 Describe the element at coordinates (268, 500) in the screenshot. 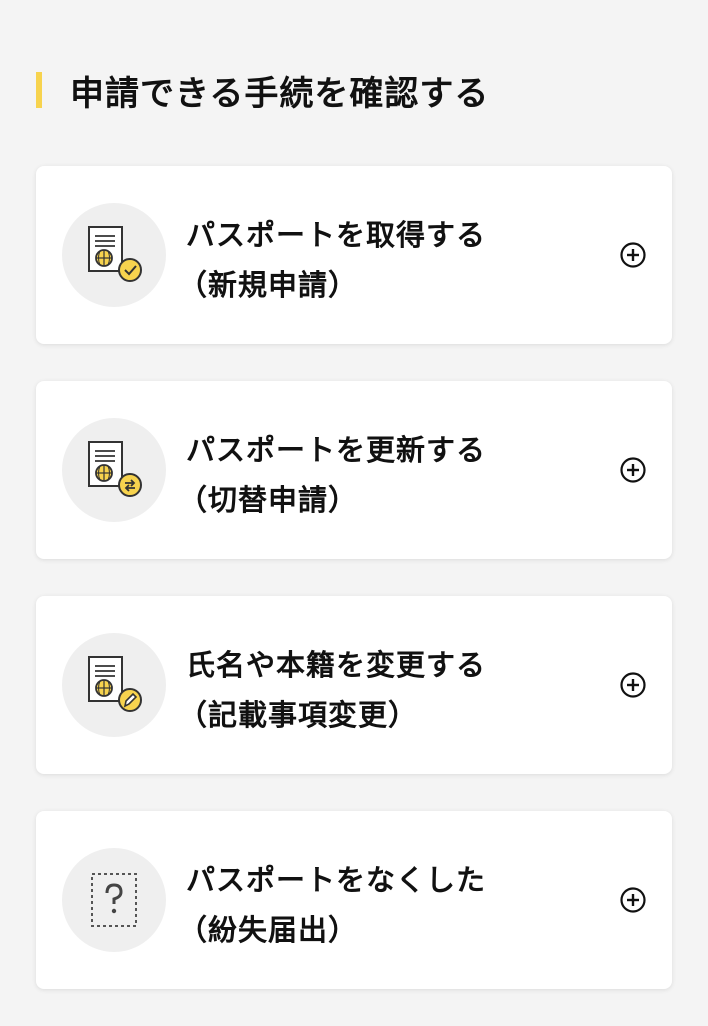

I see `card-subtitle: （切替申請）` at that location.